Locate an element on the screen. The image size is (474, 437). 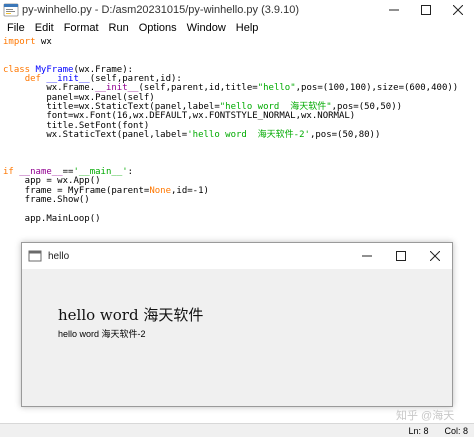
close-button is located at coordinates (458, 9).